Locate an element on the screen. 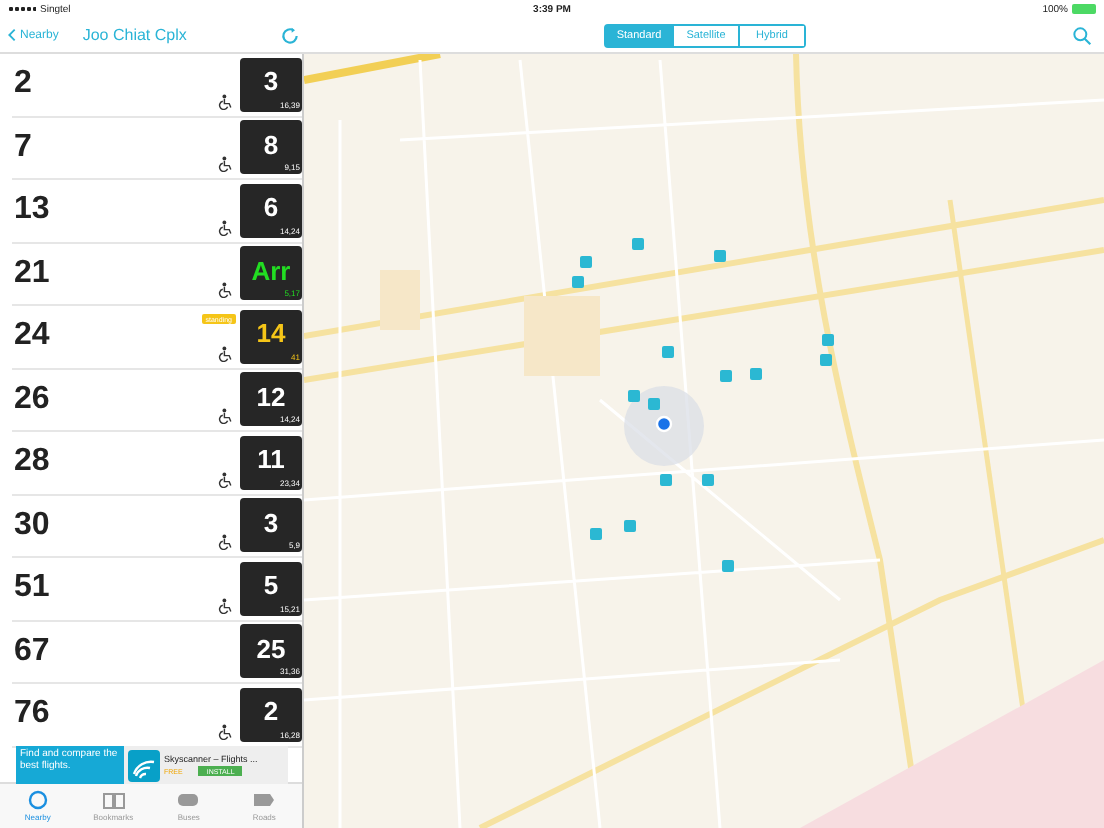 This screenshot has width=1104, height=828. service-number: 26 is located at coordinates (32, 399).